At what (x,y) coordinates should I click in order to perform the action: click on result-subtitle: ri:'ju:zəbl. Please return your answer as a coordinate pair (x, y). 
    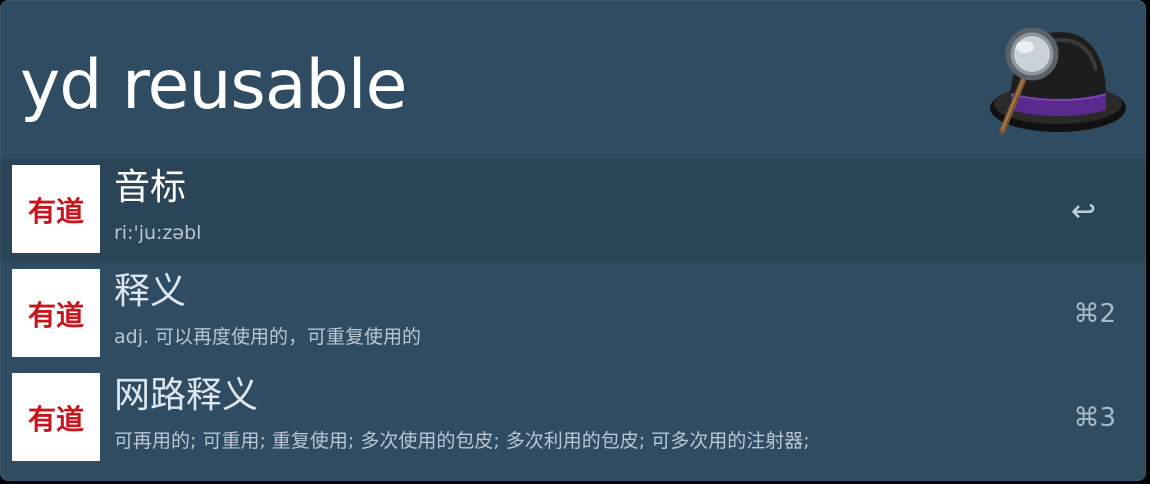
    Looking at the image, I should click on (158, 233).